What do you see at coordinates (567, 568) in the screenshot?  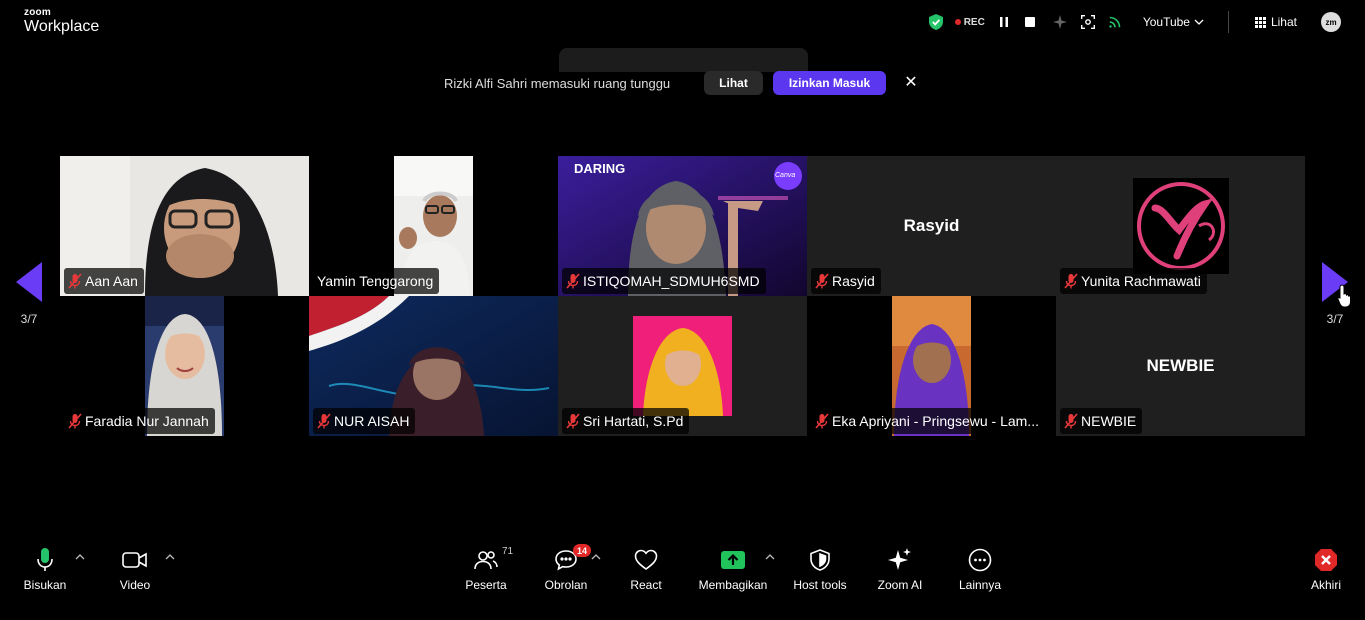 I see `chat-button: 14 Obrolan` at bounding box center [567, 568].